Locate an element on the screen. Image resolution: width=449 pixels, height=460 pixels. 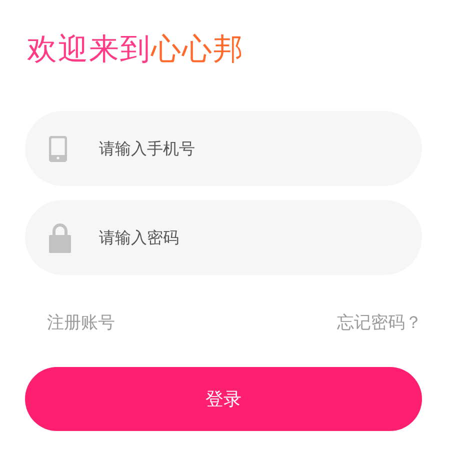
password-field: 请输入密码 is located at coordinates (259, 237).